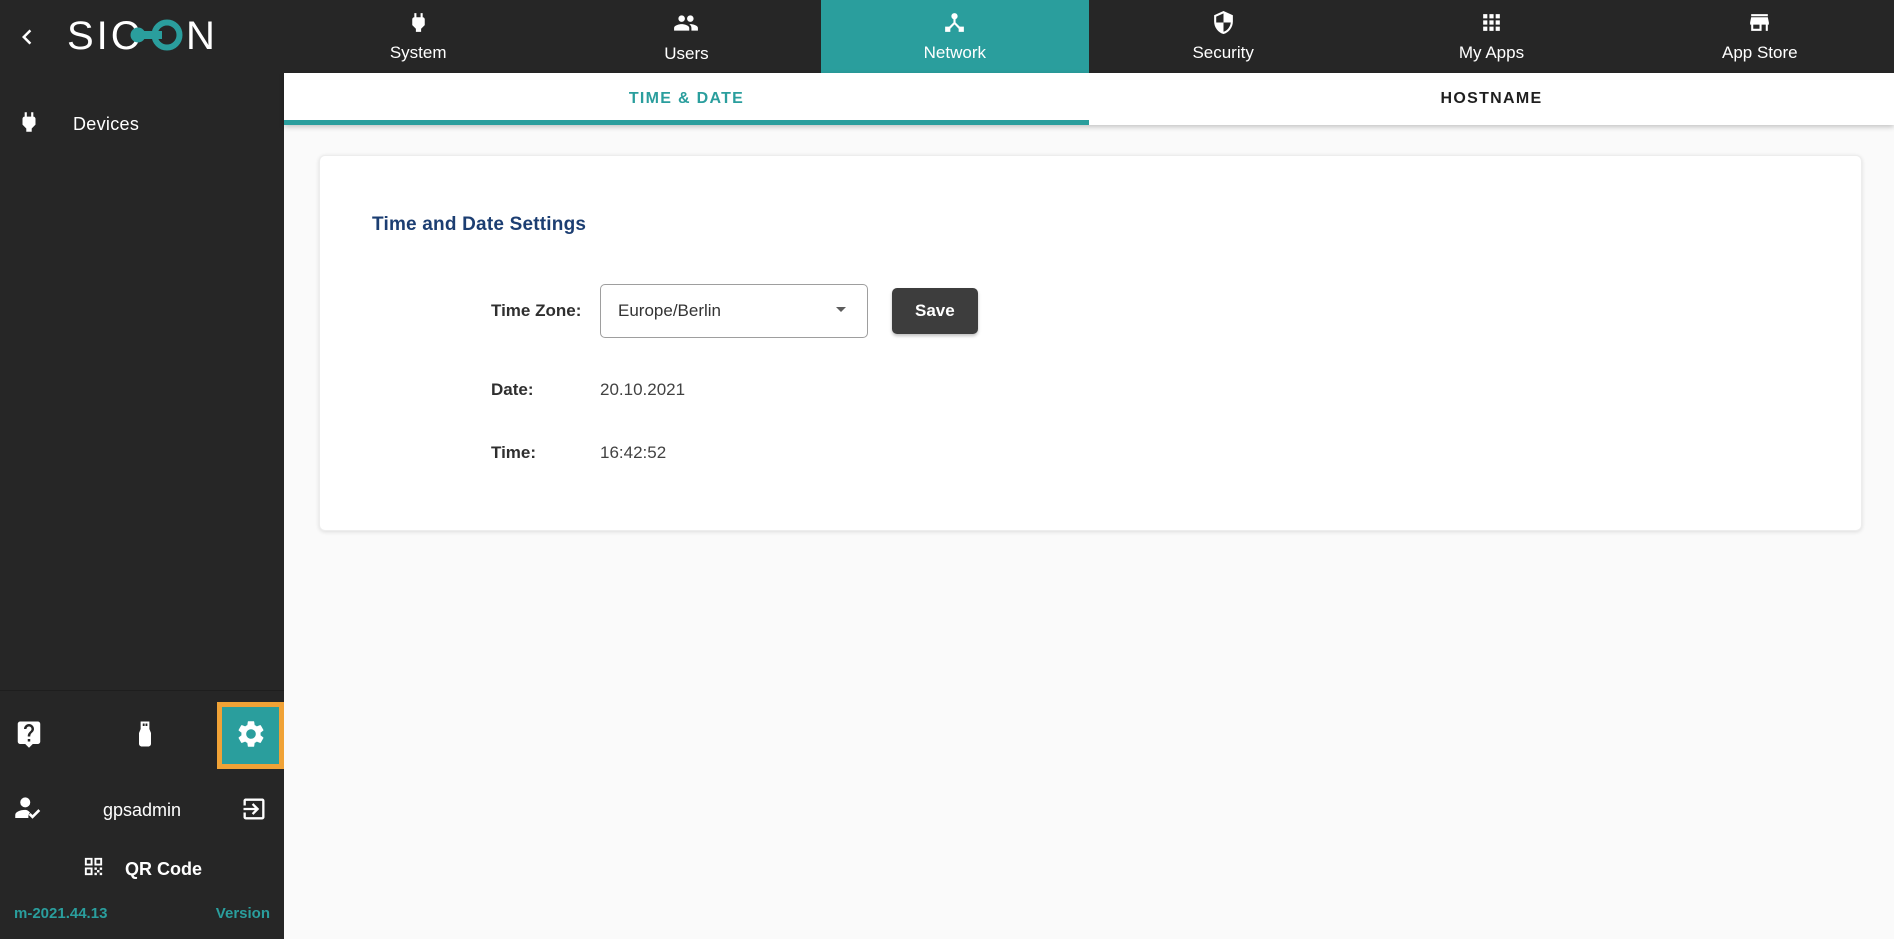  I want to click on shield-icon, so click(1223, 25).